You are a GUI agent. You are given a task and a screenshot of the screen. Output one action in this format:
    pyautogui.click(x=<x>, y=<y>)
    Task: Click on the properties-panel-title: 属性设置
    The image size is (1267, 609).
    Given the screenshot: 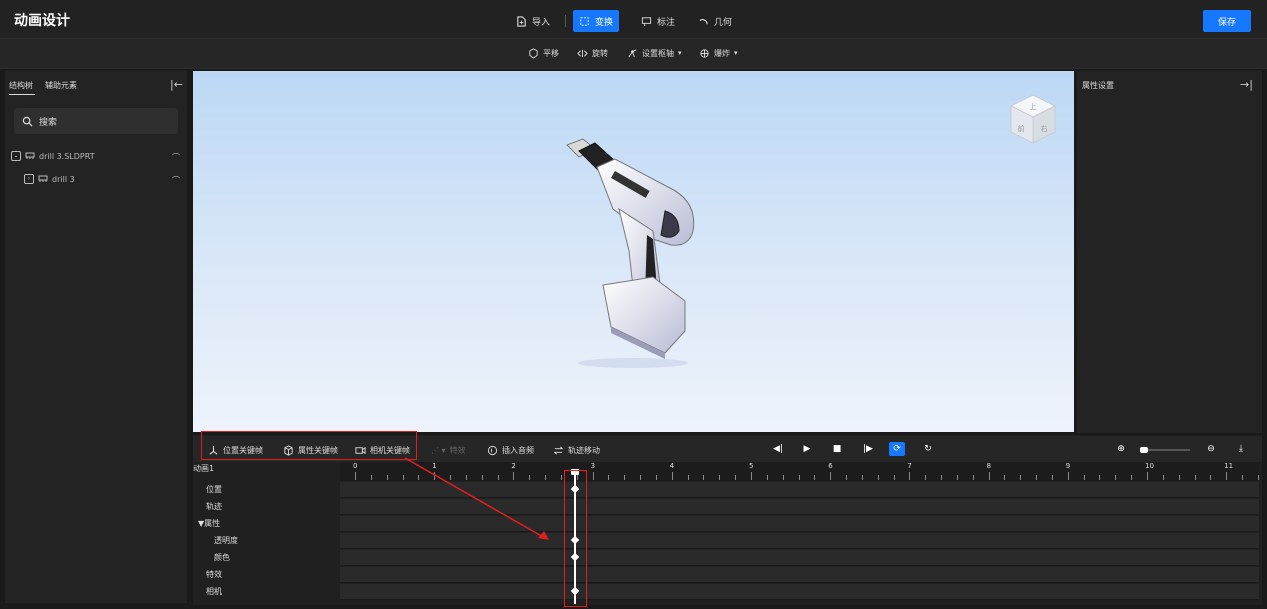 What is the action you would take?
    pyautogui.click(x=1098, y=85)
    